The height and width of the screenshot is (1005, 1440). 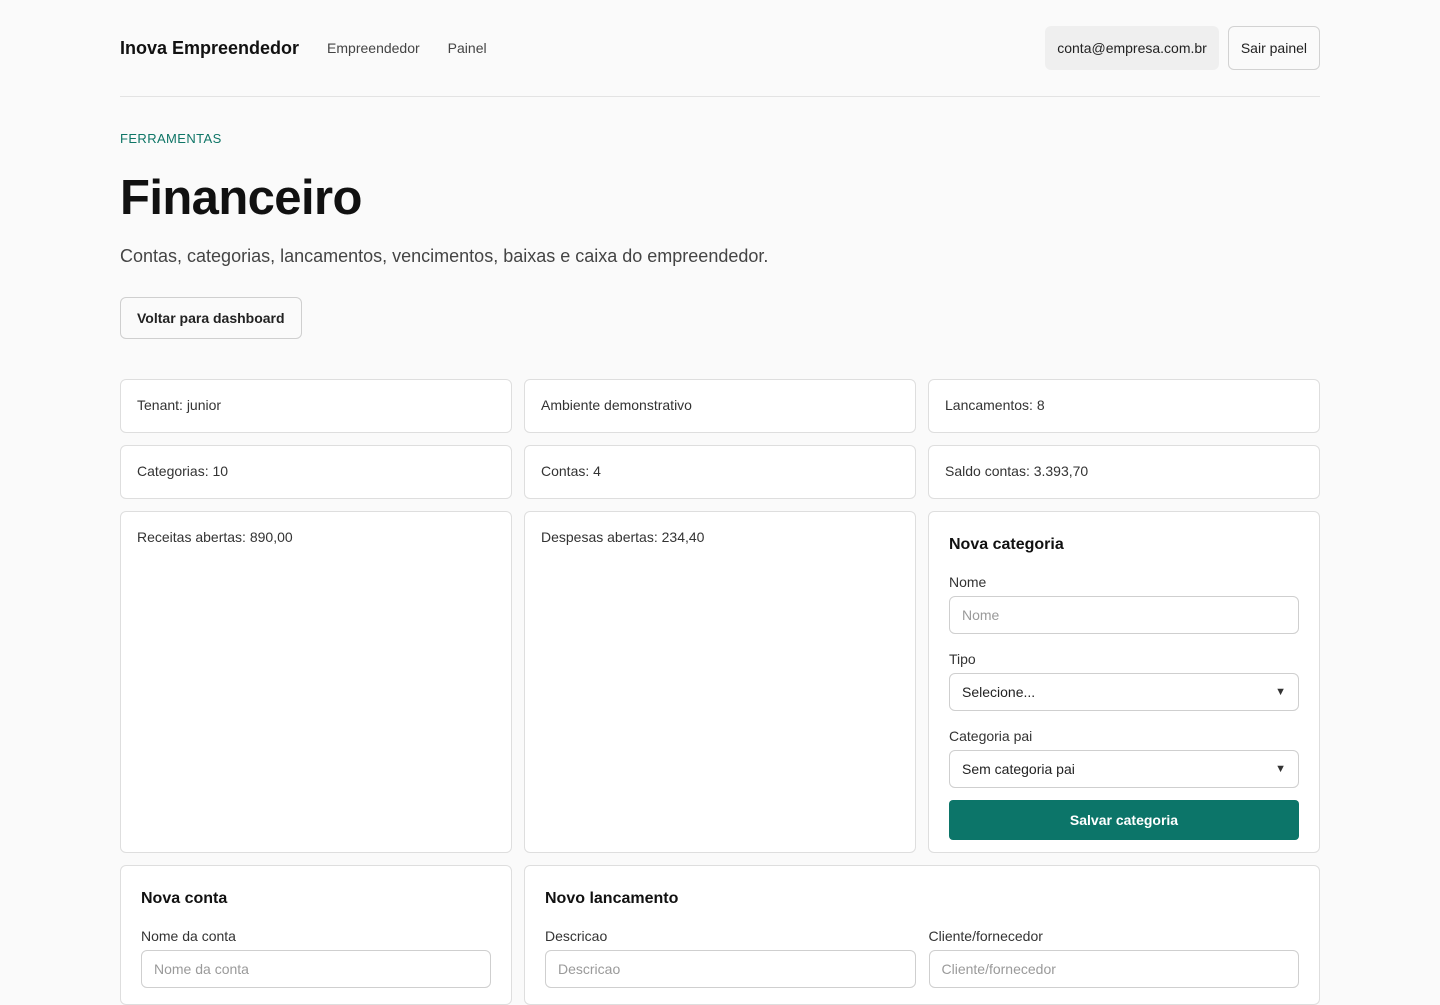 I want to click on new-entry-title: Novo lancamento, so click(x=612, y=898).